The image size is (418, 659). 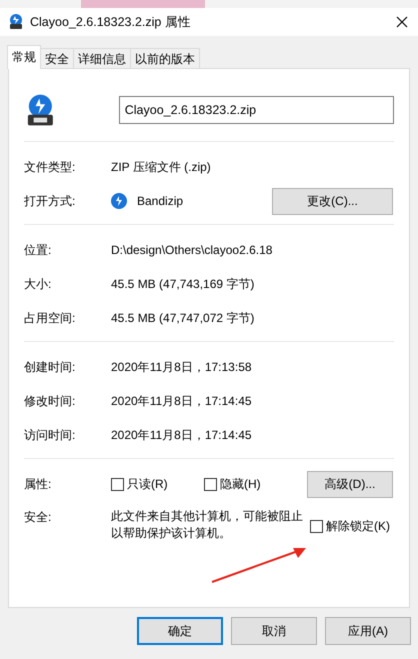 I want to click on checkbox: 隐藏(H), so click(x=254, y=484).